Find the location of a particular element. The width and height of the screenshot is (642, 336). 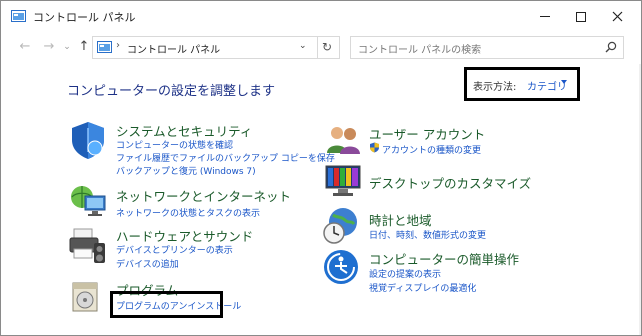

page-title: コンピューターの設定を調整します is located at coordinates (171, 91).